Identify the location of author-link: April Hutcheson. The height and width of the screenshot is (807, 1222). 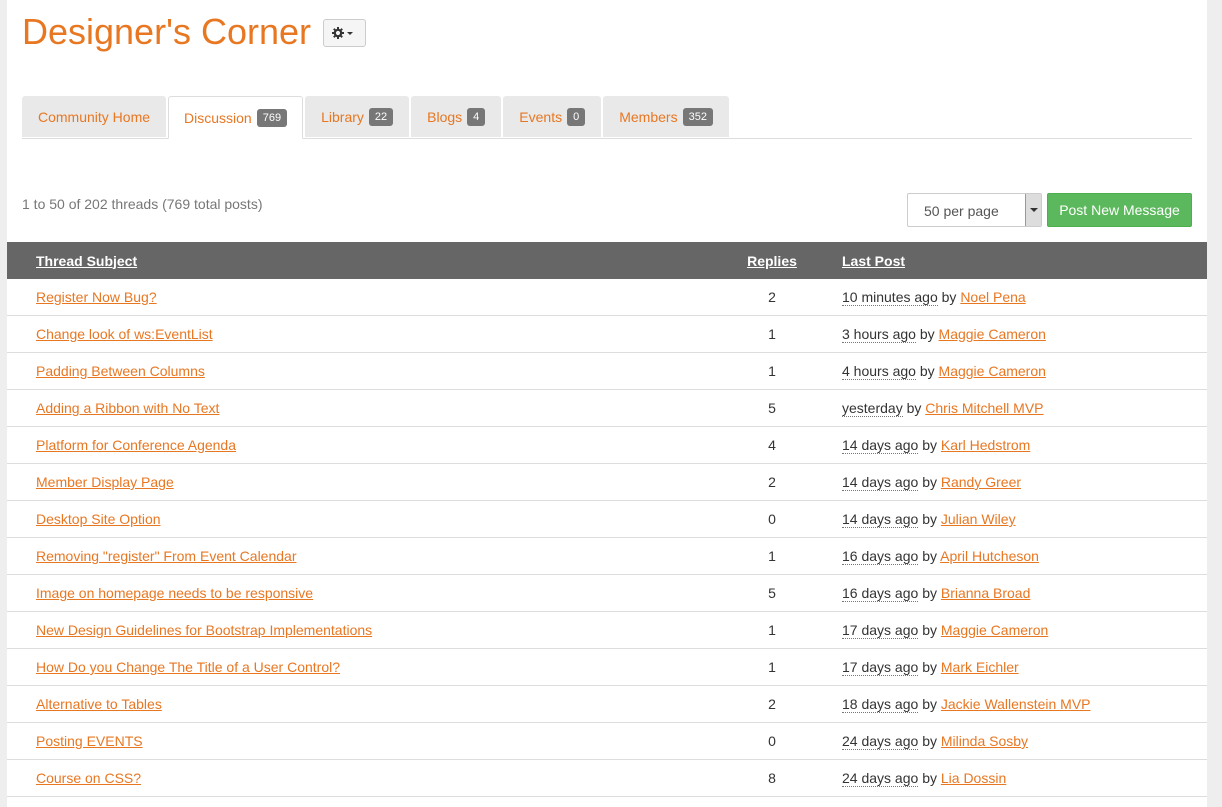
(989, 556).